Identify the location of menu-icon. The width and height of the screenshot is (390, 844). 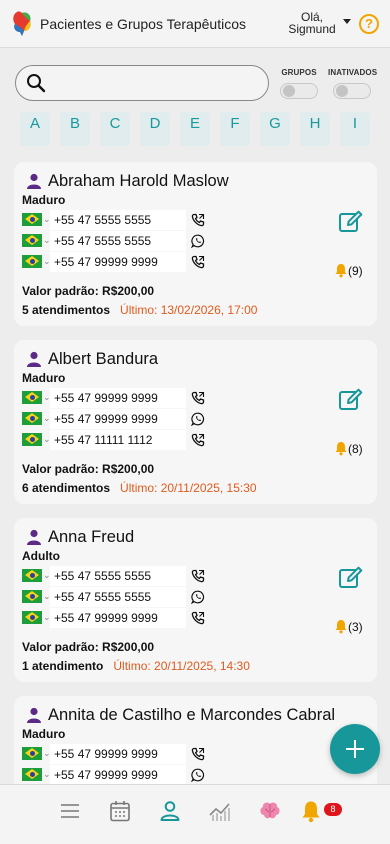
(70, 811).